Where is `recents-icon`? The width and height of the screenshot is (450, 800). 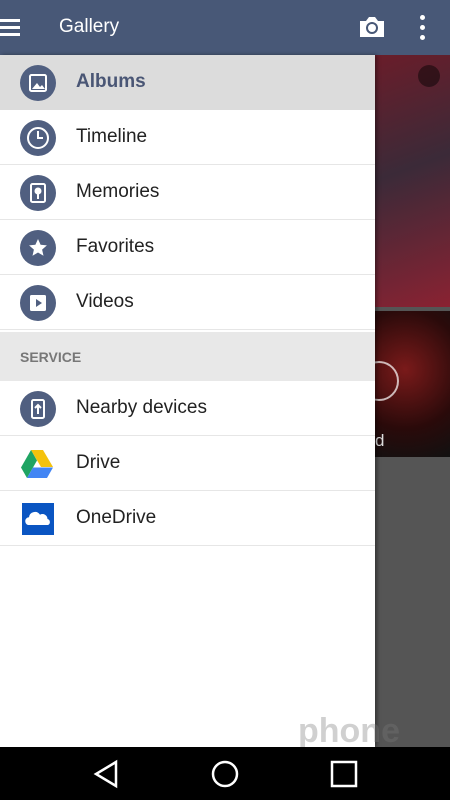
recents-icon is located at coordinates (344, 774).